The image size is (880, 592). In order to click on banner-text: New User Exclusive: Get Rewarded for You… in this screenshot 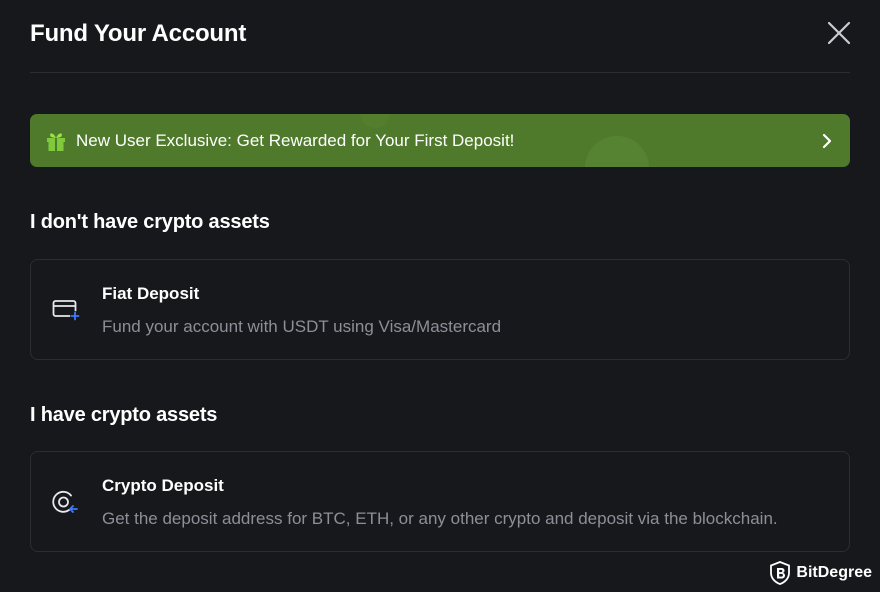, I will do `click(295, 140)`.